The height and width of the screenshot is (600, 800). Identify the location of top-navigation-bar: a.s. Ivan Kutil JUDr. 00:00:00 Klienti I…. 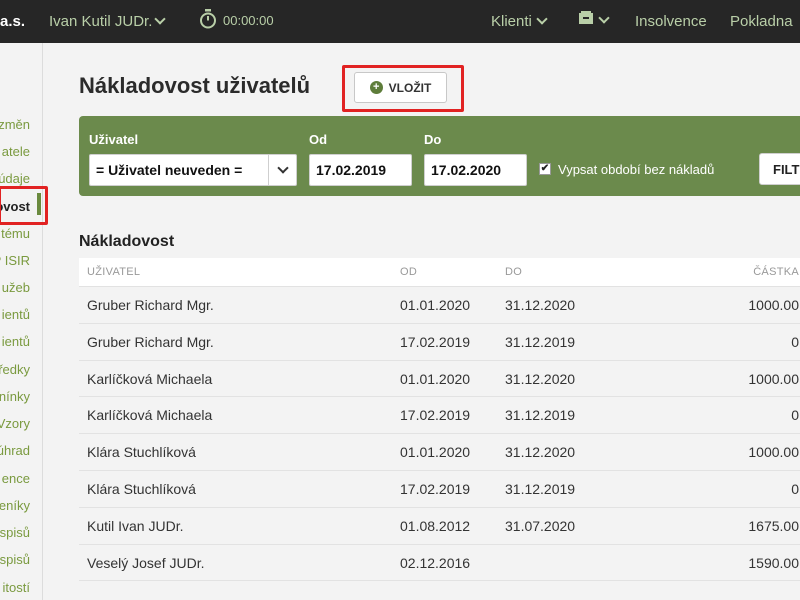
(400, 21).